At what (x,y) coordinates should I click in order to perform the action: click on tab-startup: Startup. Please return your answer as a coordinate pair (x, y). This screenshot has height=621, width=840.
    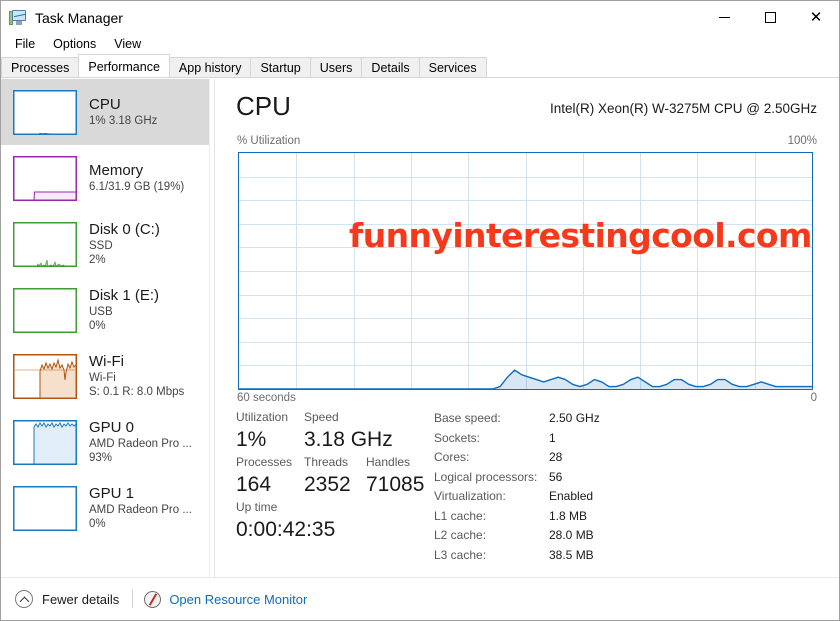
    Looking at the image, I should click on (280, 67).